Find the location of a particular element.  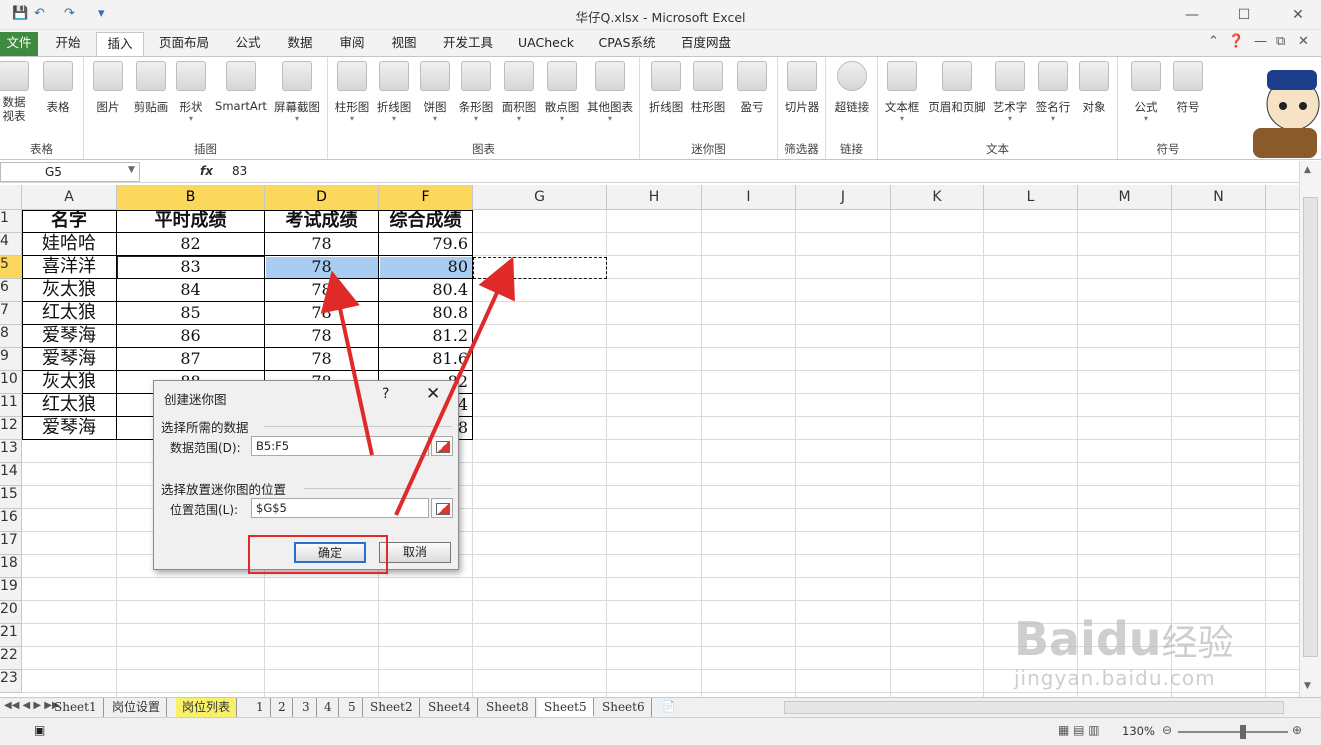

scatter-chart-button: 散点图 ▾ is located at coordinates (562, 92).